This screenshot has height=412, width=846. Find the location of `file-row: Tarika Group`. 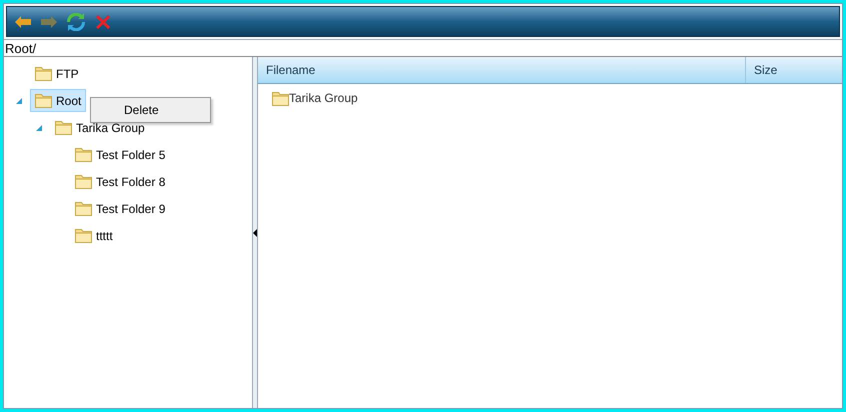

file-row: Tarika Group is located at coordinates (315, 98).